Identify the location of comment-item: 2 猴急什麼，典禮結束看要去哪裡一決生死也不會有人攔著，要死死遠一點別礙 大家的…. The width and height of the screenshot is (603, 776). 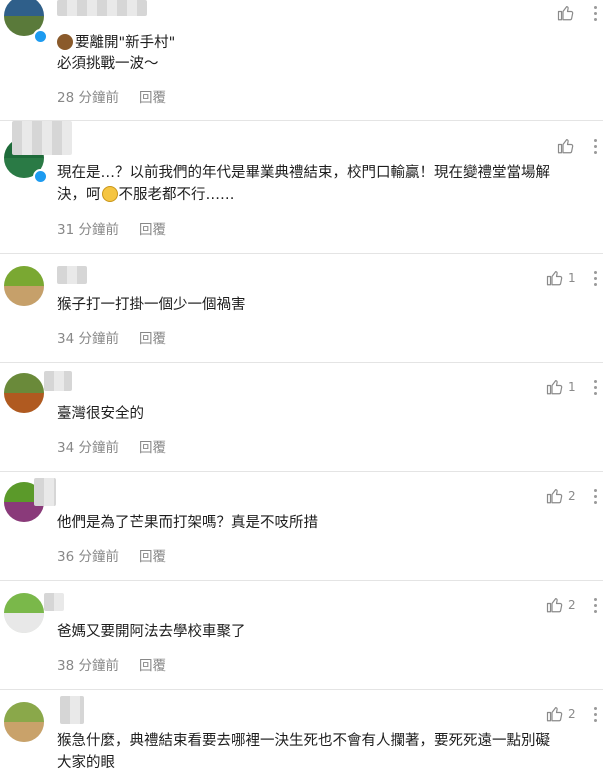
(301, 733).